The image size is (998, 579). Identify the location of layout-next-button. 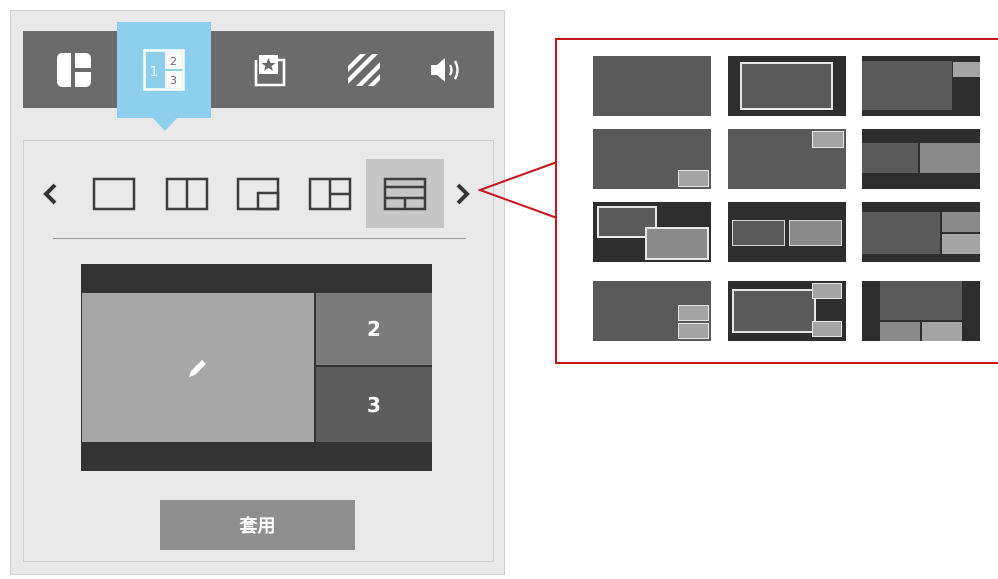
(463, 194).